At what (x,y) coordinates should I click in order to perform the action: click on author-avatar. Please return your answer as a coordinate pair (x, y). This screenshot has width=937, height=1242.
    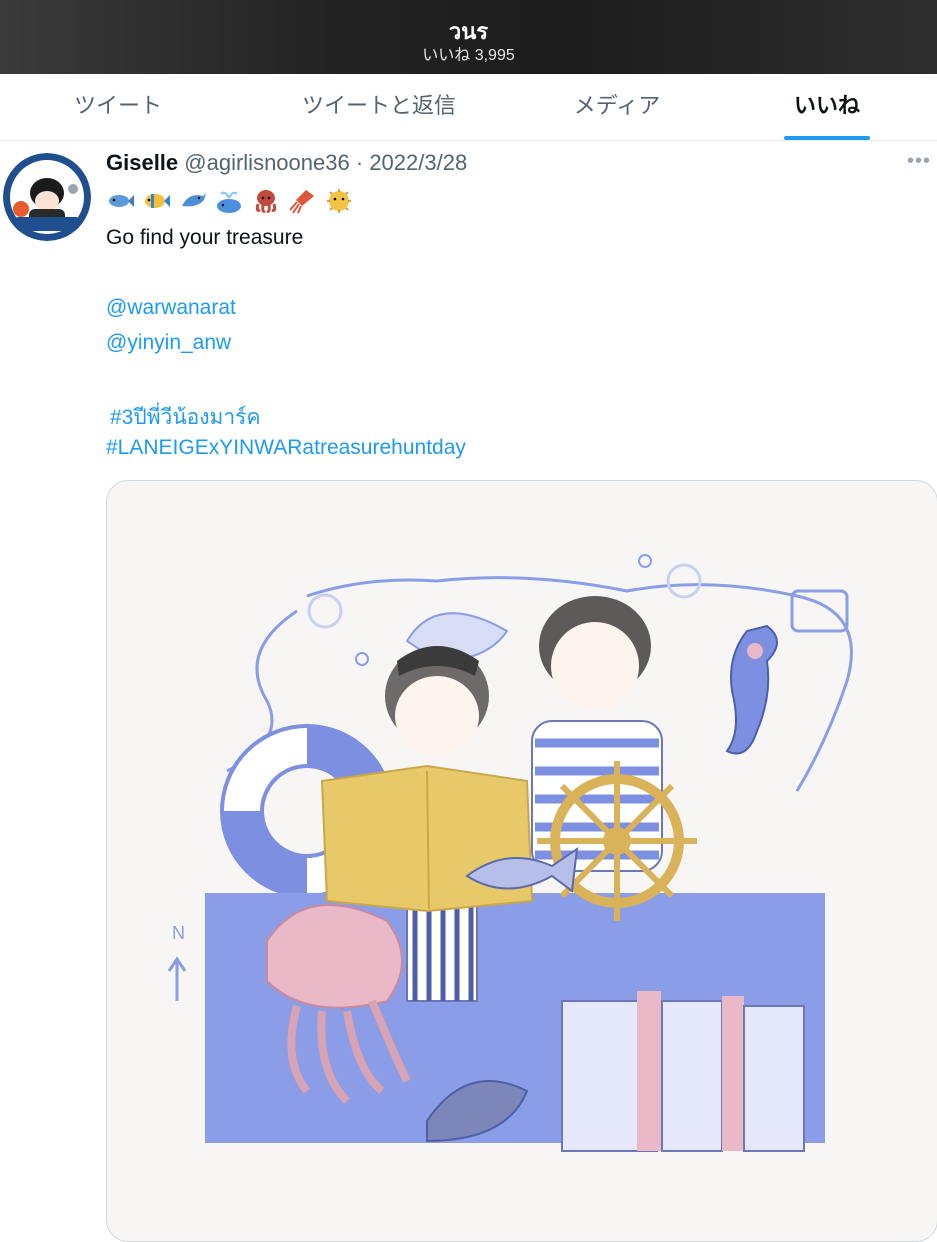
    Looking at the image, I should click on (47, 197).